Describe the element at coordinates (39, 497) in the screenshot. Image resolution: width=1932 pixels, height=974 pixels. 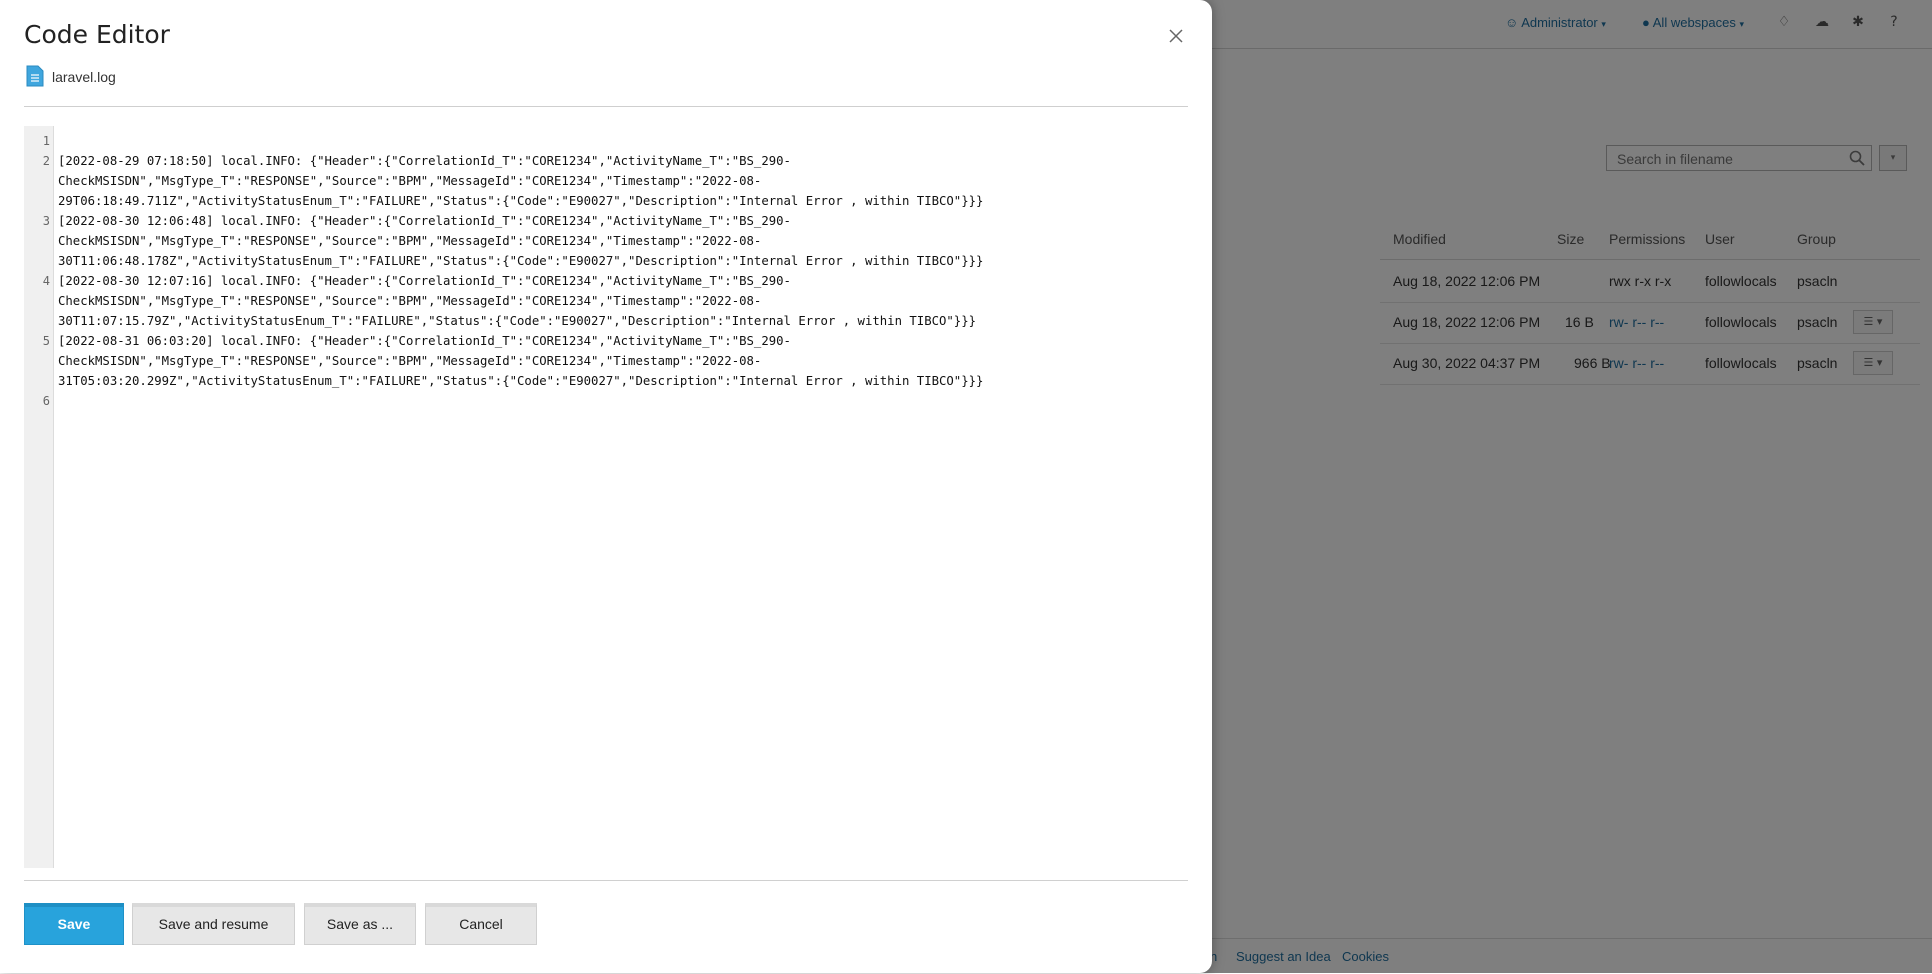
I see `line-number-gutter: 1 2 3 4 5 6` at that location.